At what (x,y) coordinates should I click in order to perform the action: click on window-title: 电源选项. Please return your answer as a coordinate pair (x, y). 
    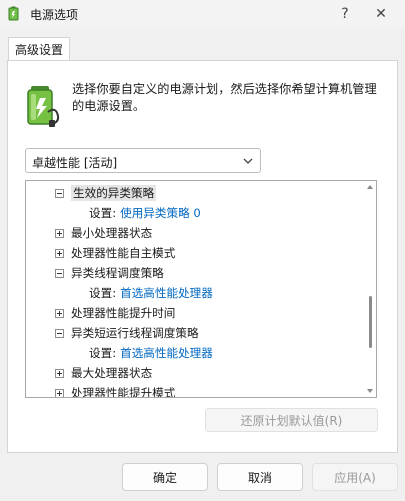
    Looking at the image, I should click on (54, 15).